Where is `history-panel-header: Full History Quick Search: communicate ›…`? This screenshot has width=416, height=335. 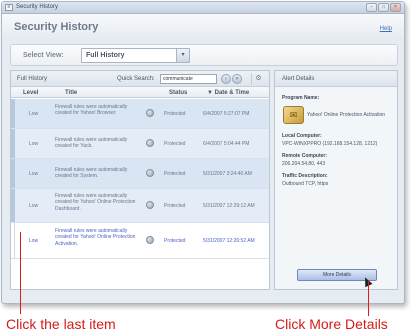 history-panel-header: Full History Quick Search: communicate ›… is located at coordinates (140, 79).